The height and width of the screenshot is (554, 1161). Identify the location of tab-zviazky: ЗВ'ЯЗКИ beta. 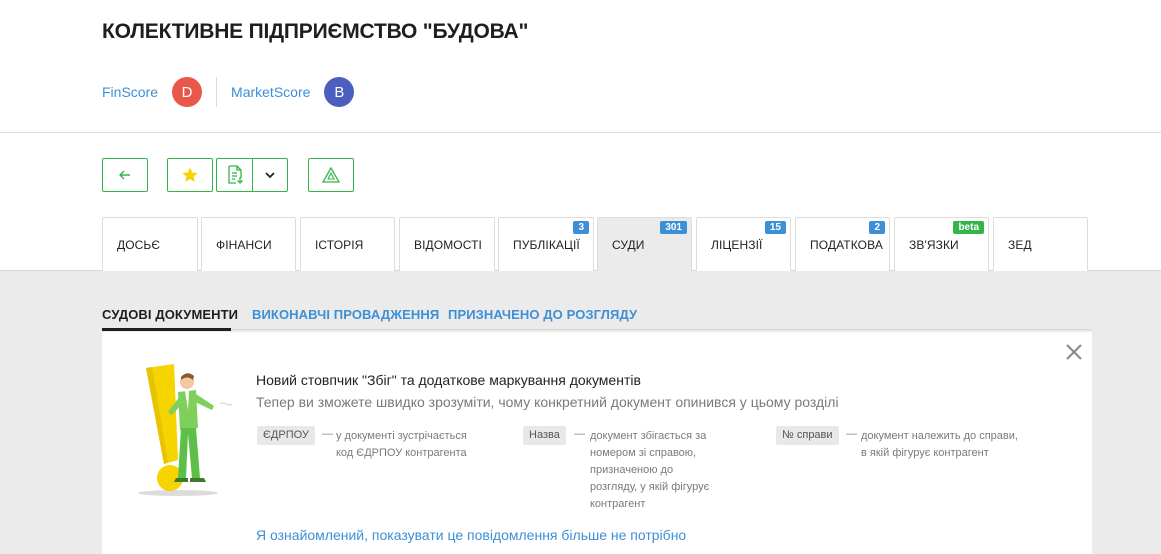
(941, 244).